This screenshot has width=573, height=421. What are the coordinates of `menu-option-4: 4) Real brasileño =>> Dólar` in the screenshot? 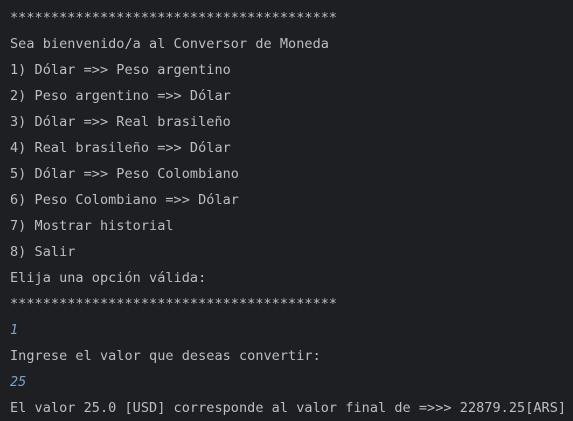 It's located at (120, 148).